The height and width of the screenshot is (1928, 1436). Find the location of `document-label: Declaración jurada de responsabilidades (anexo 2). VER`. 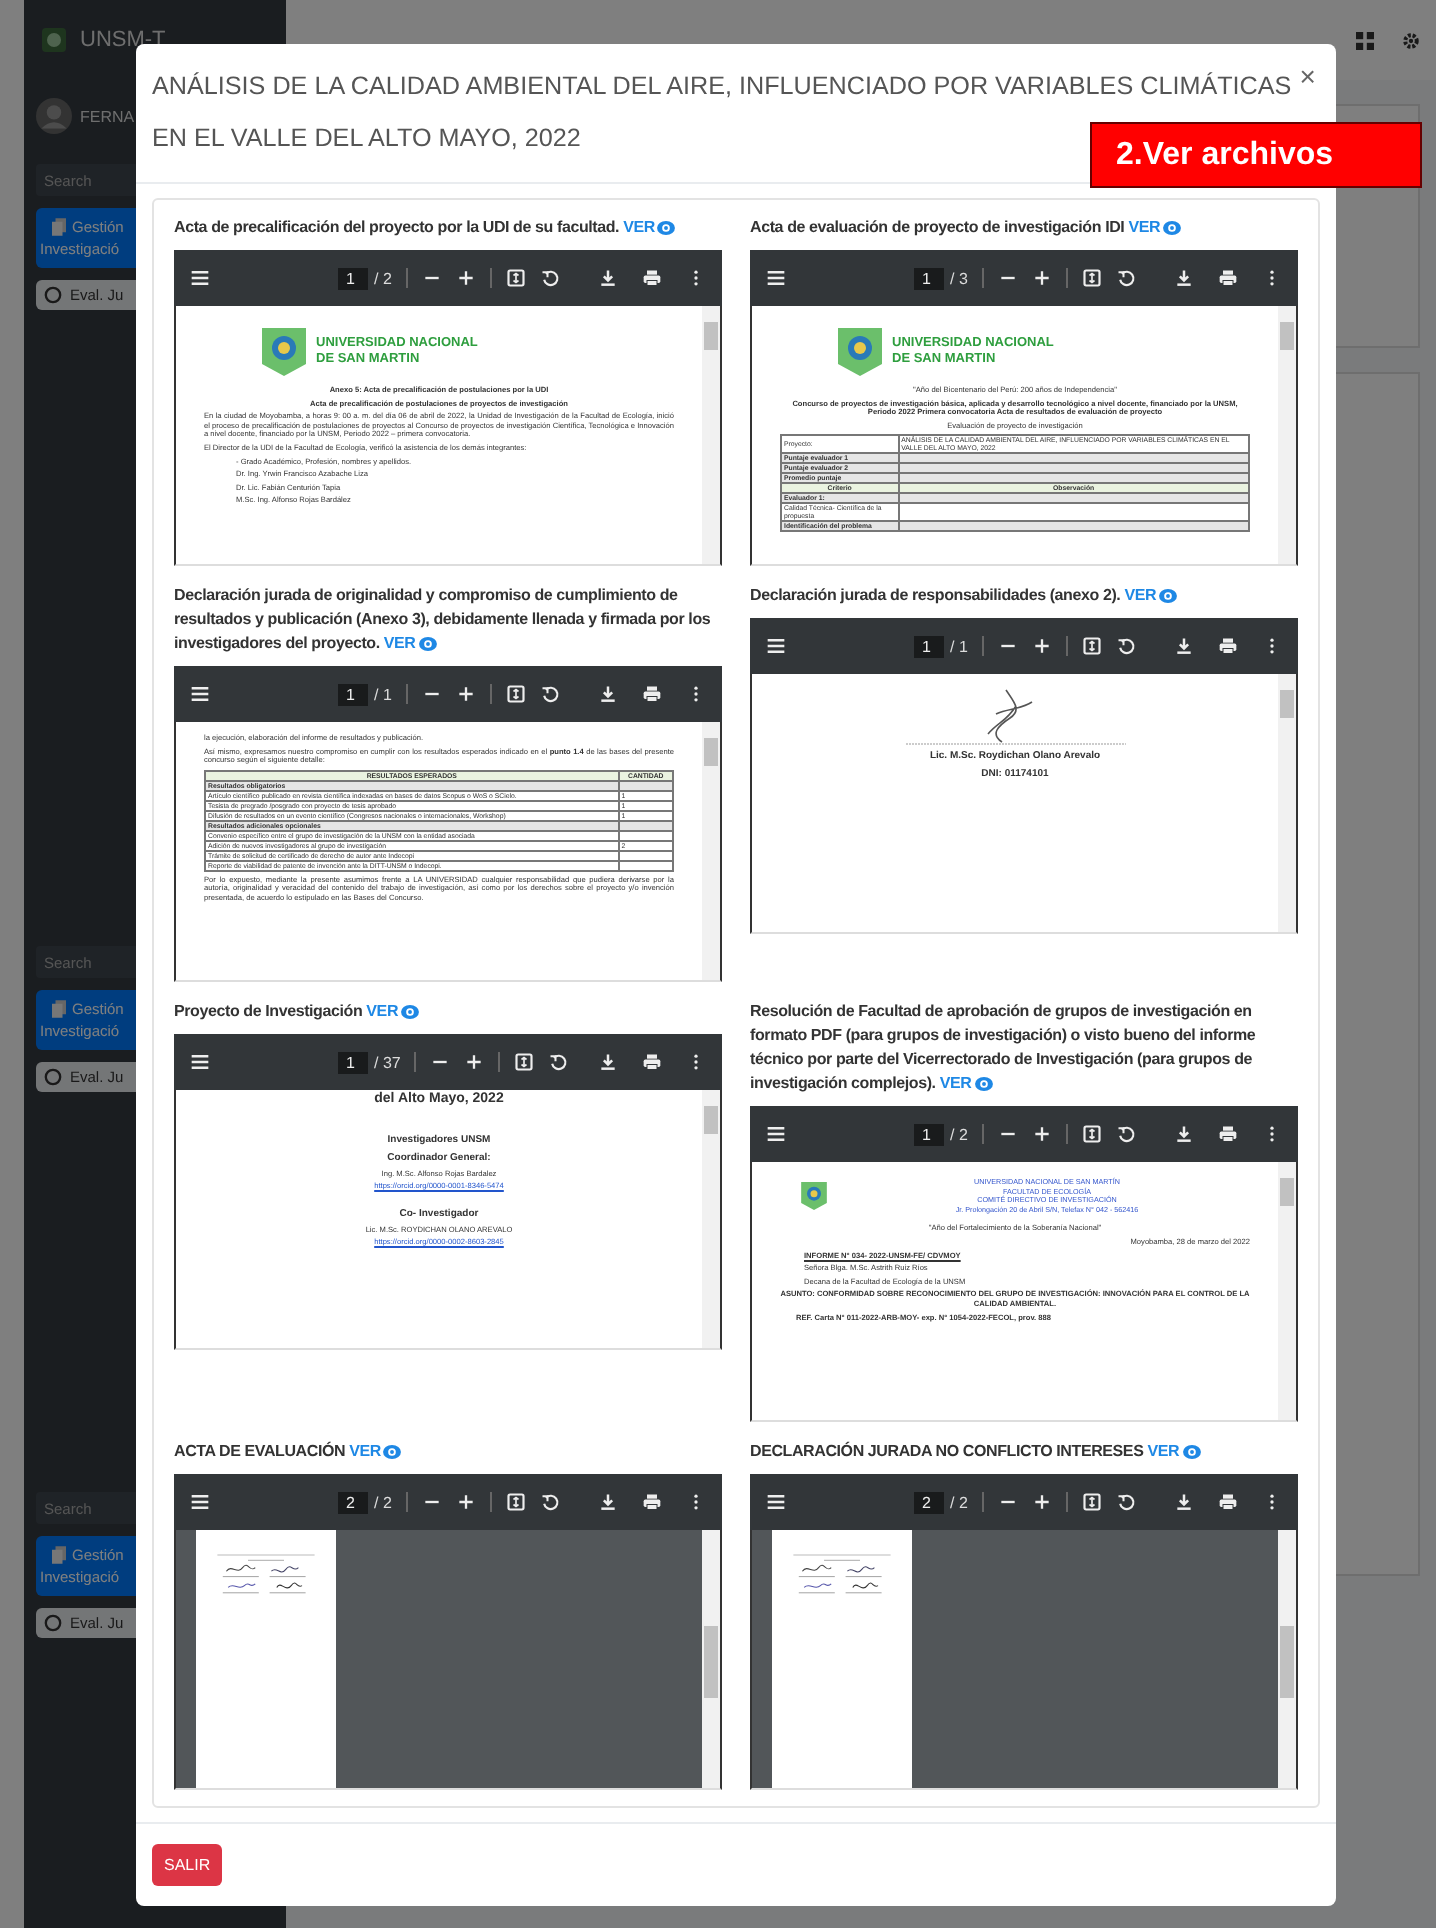

document-label: Declaración jurada de responsabilidades (anexo 2). VER is located at coordinates (1024, 596).